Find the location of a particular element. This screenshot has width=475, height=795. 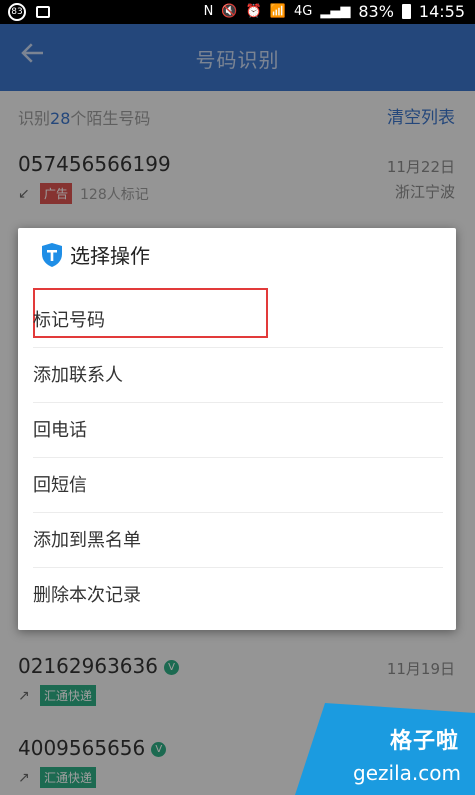

status-bar: 83 N 🔇 ⏰ 📶 4G ▂▄▆ 83% 14:55 is located at coordinates (237, 12).